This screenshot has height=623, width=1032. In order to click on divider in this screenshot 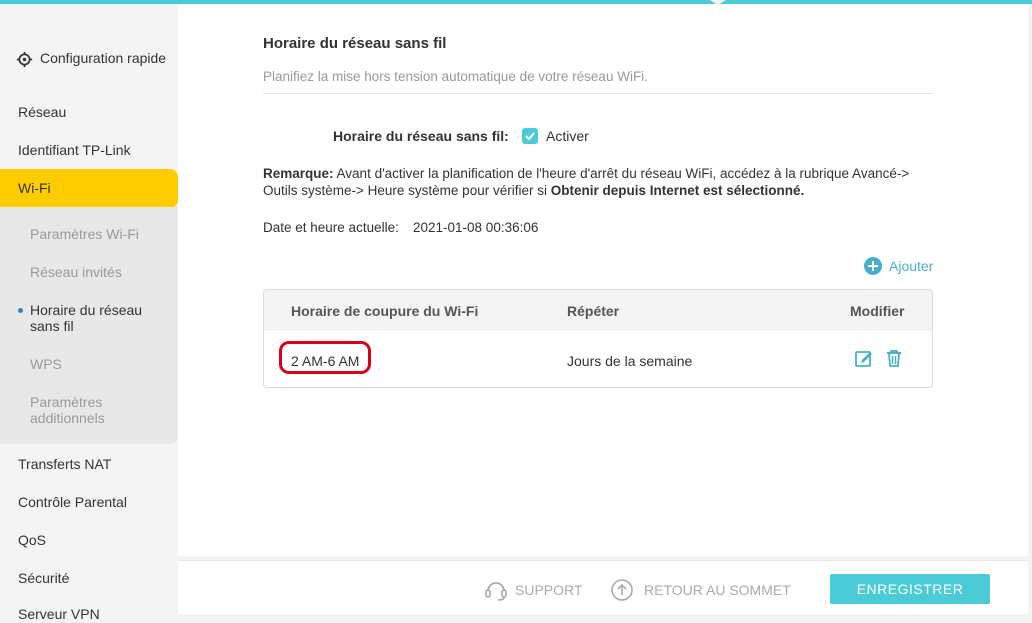, I will do `click(598, 93)`.